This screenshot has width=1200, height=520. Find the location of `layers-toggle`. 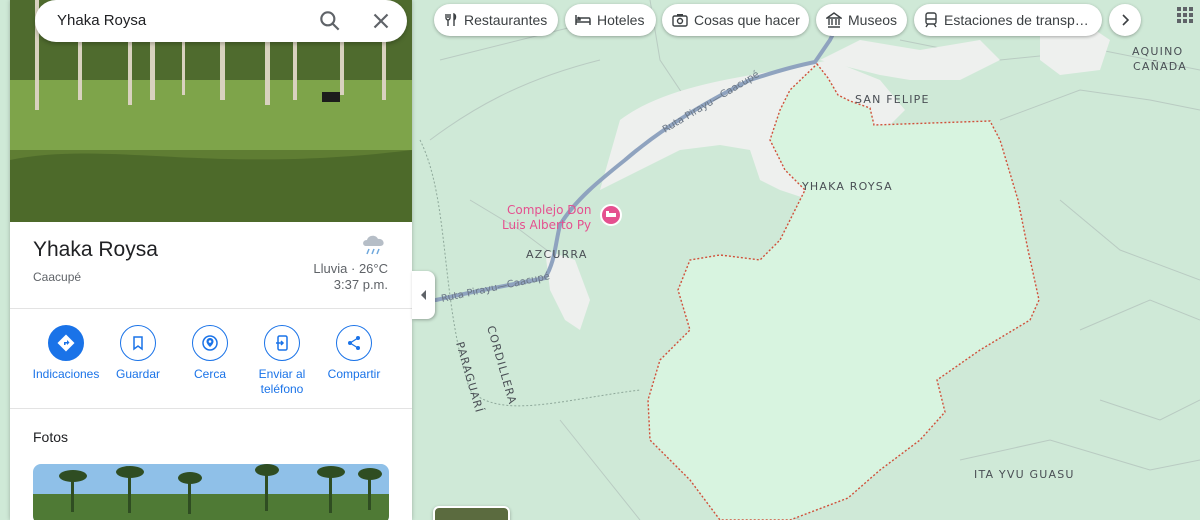

layers-toggle is located at coordinates (471, 513).